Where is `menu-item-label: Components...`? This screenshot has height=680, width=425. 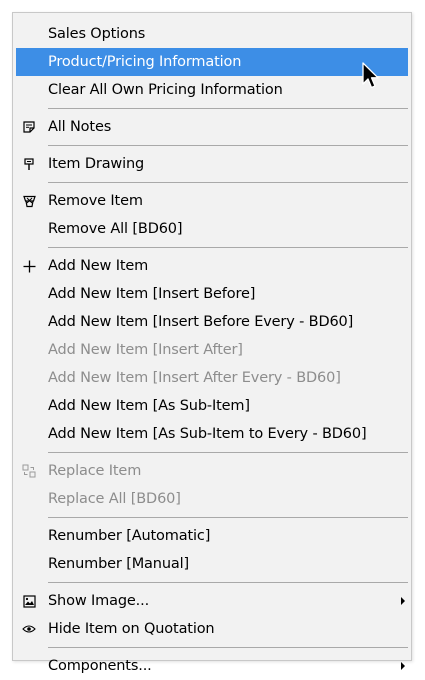 menu-item-label: Components... is located at coordinates (100, 666).